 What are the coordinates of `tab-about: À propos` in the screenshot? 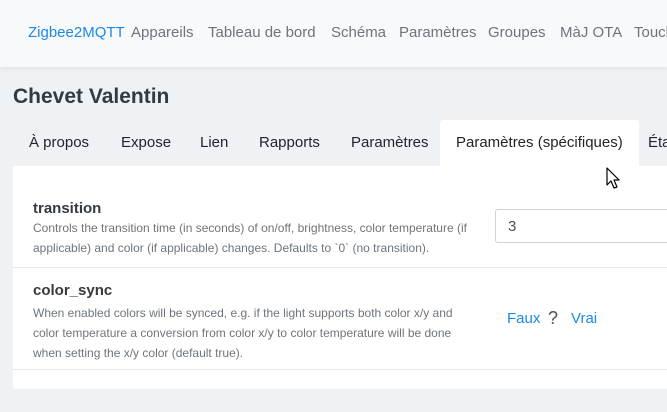 It's located at (59, 143).